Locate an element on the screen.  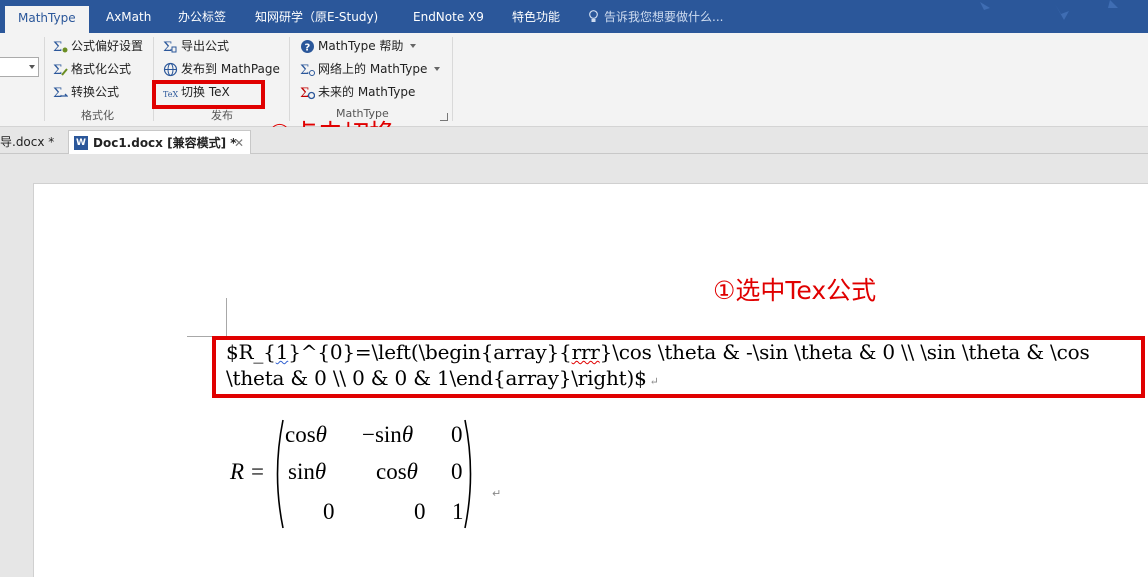
highlight-tex-formula is located at coordinates (678, 367).